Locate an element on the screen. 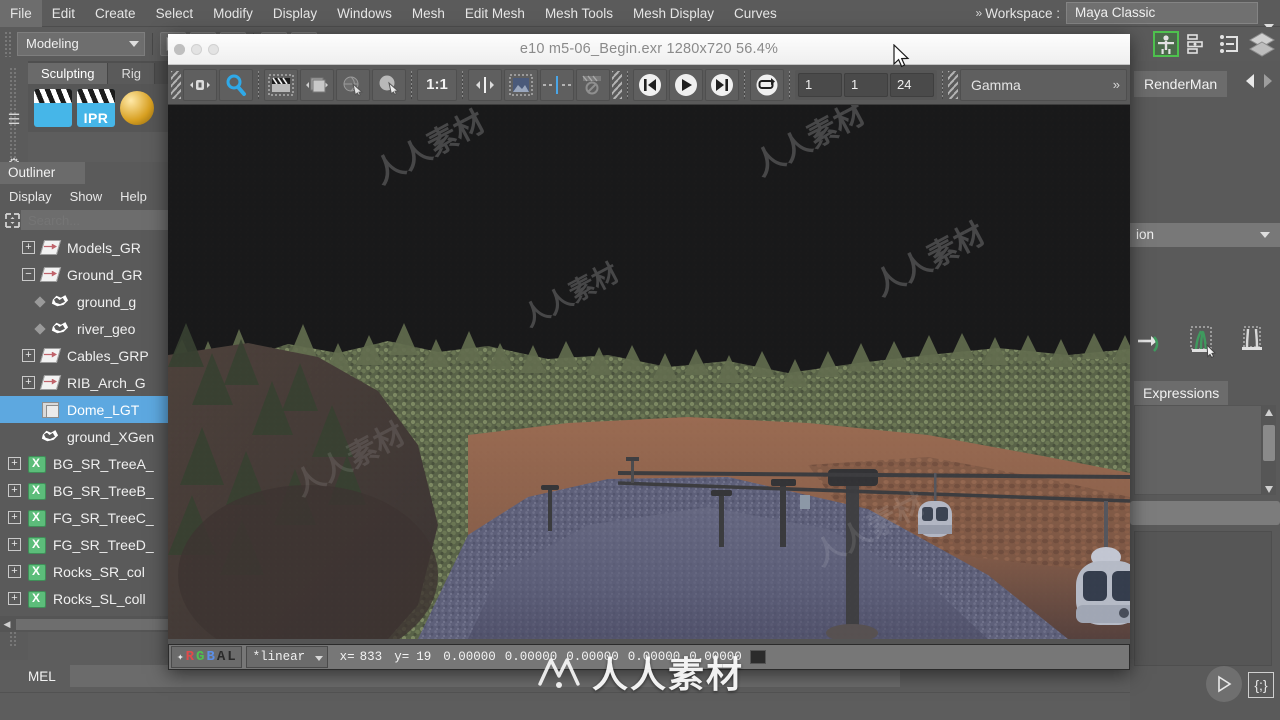 This screenshot has width=1280, height=720. go-to-end-icon is located at coordinates (722, 84).